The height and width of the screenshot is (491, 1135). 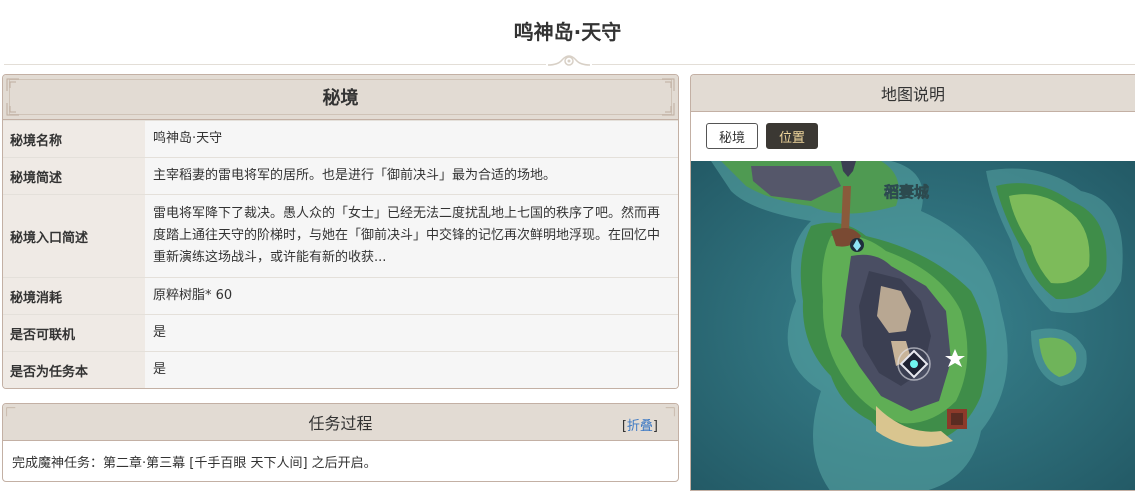 I want to click on info-label: 秘境简述, so click(x=74, y=176).